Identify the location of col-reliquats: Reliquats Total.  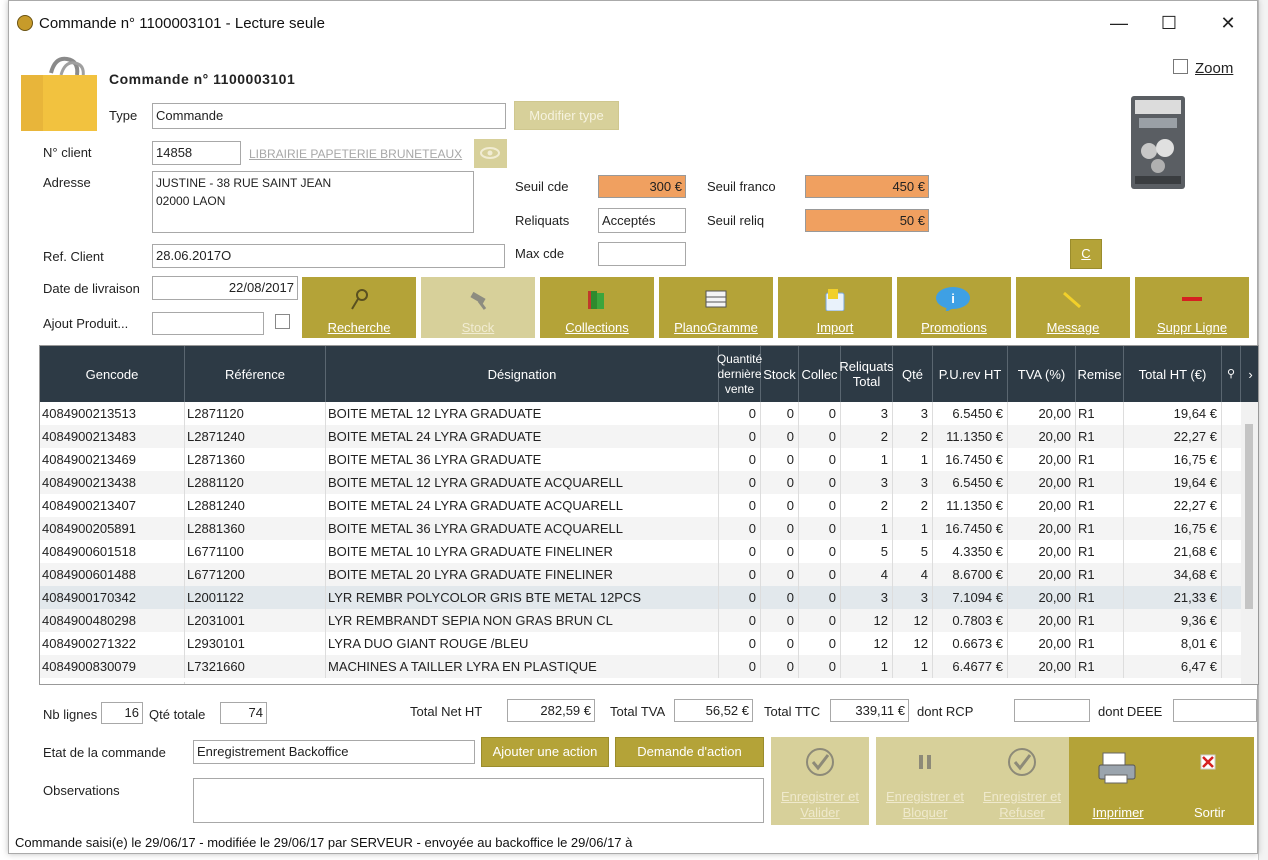
(866, 374).